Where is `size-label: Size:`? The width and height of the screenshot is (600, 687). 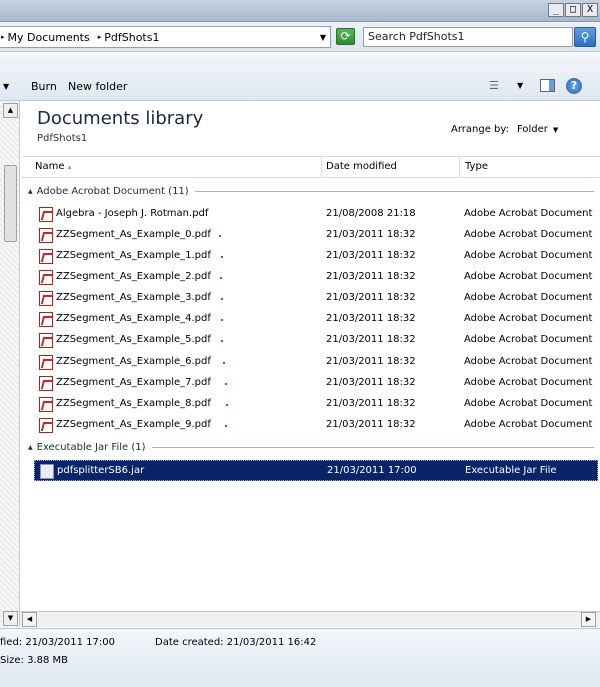
size-label: Size: is located at coordinates (12, 660).